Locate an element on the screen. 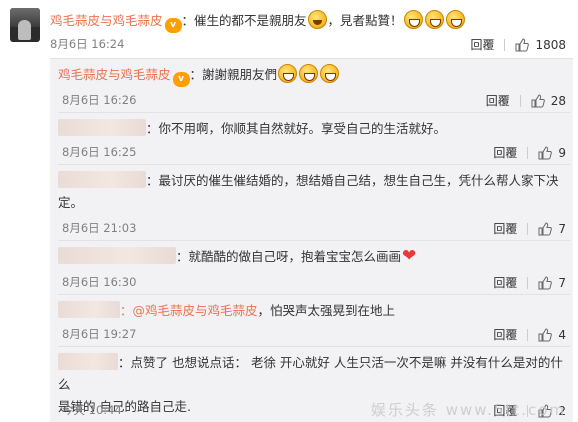 The image size is (578, 422). like-count: 9 is located at coordinates (562, 152).